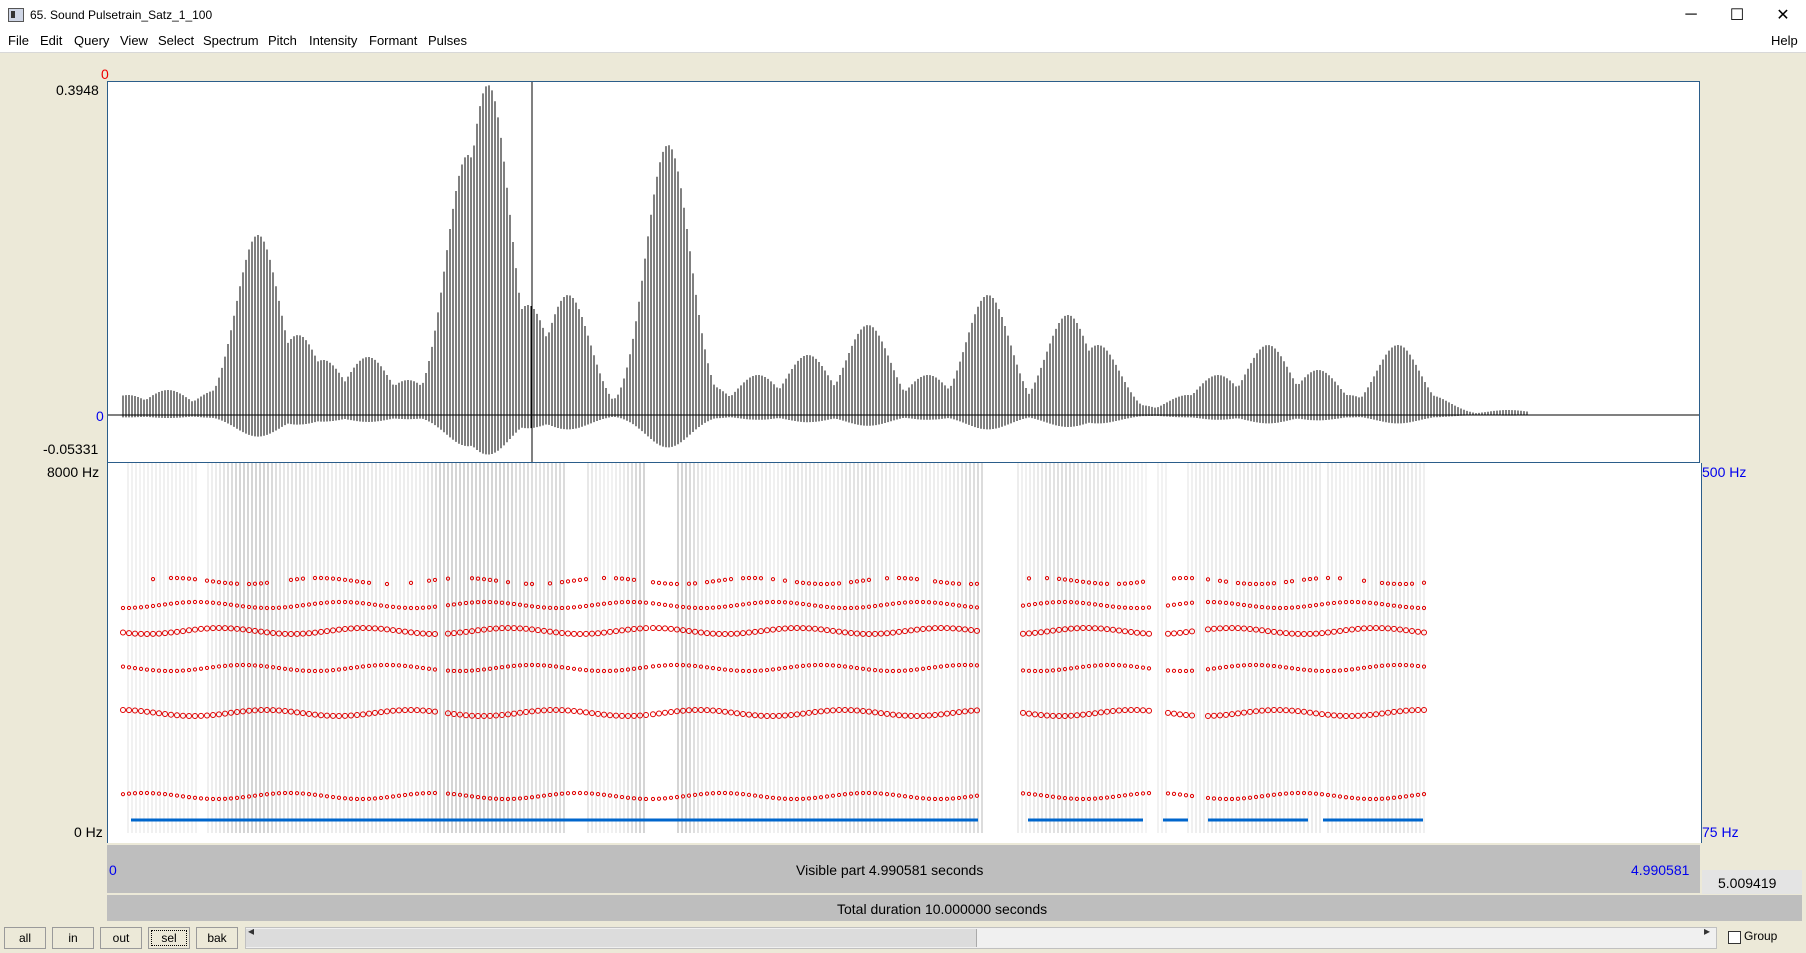  Describe the element at coordinates (1783, 15) in the screenshot. I see `close-button: ✕` at that location.